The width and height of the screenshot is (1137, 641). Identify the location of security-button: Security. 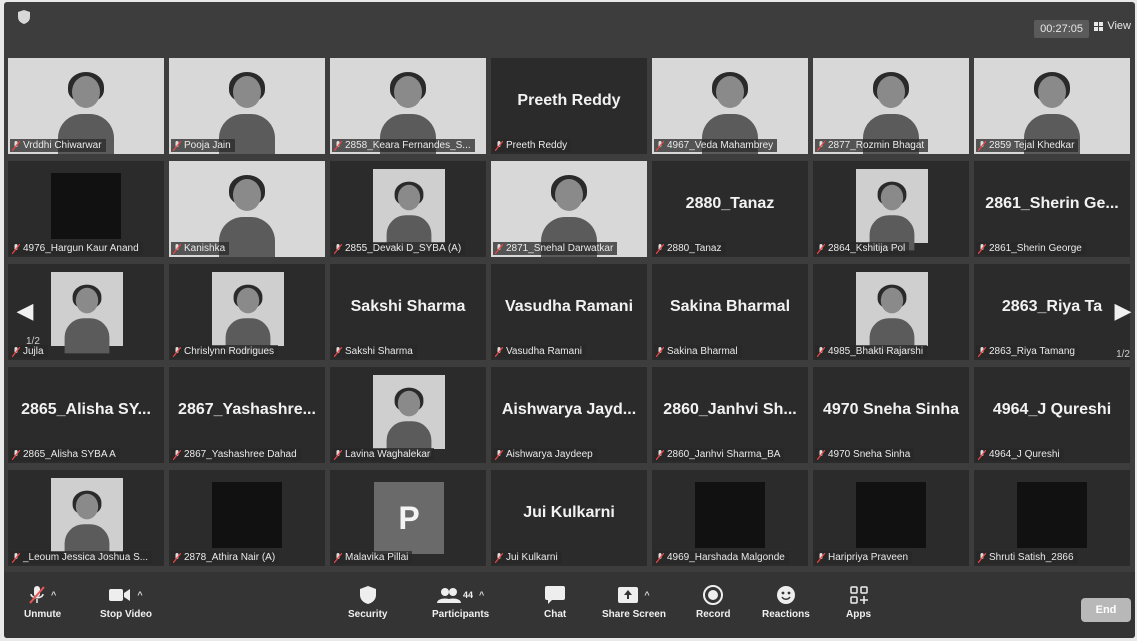
(367, 602).